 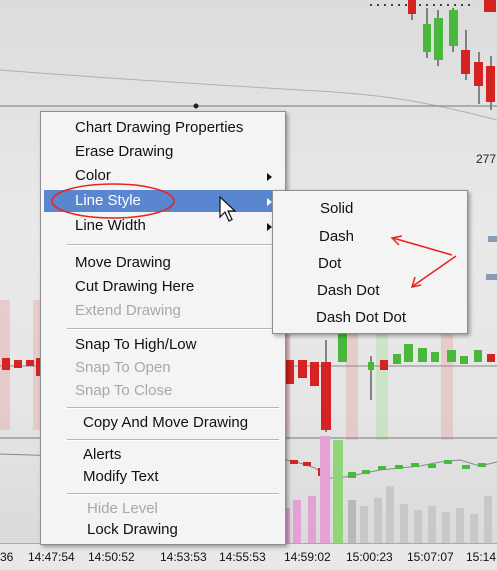 I want to click on menu-item-extend-drawing: Extend Drawing, so click(x=163, y=311).